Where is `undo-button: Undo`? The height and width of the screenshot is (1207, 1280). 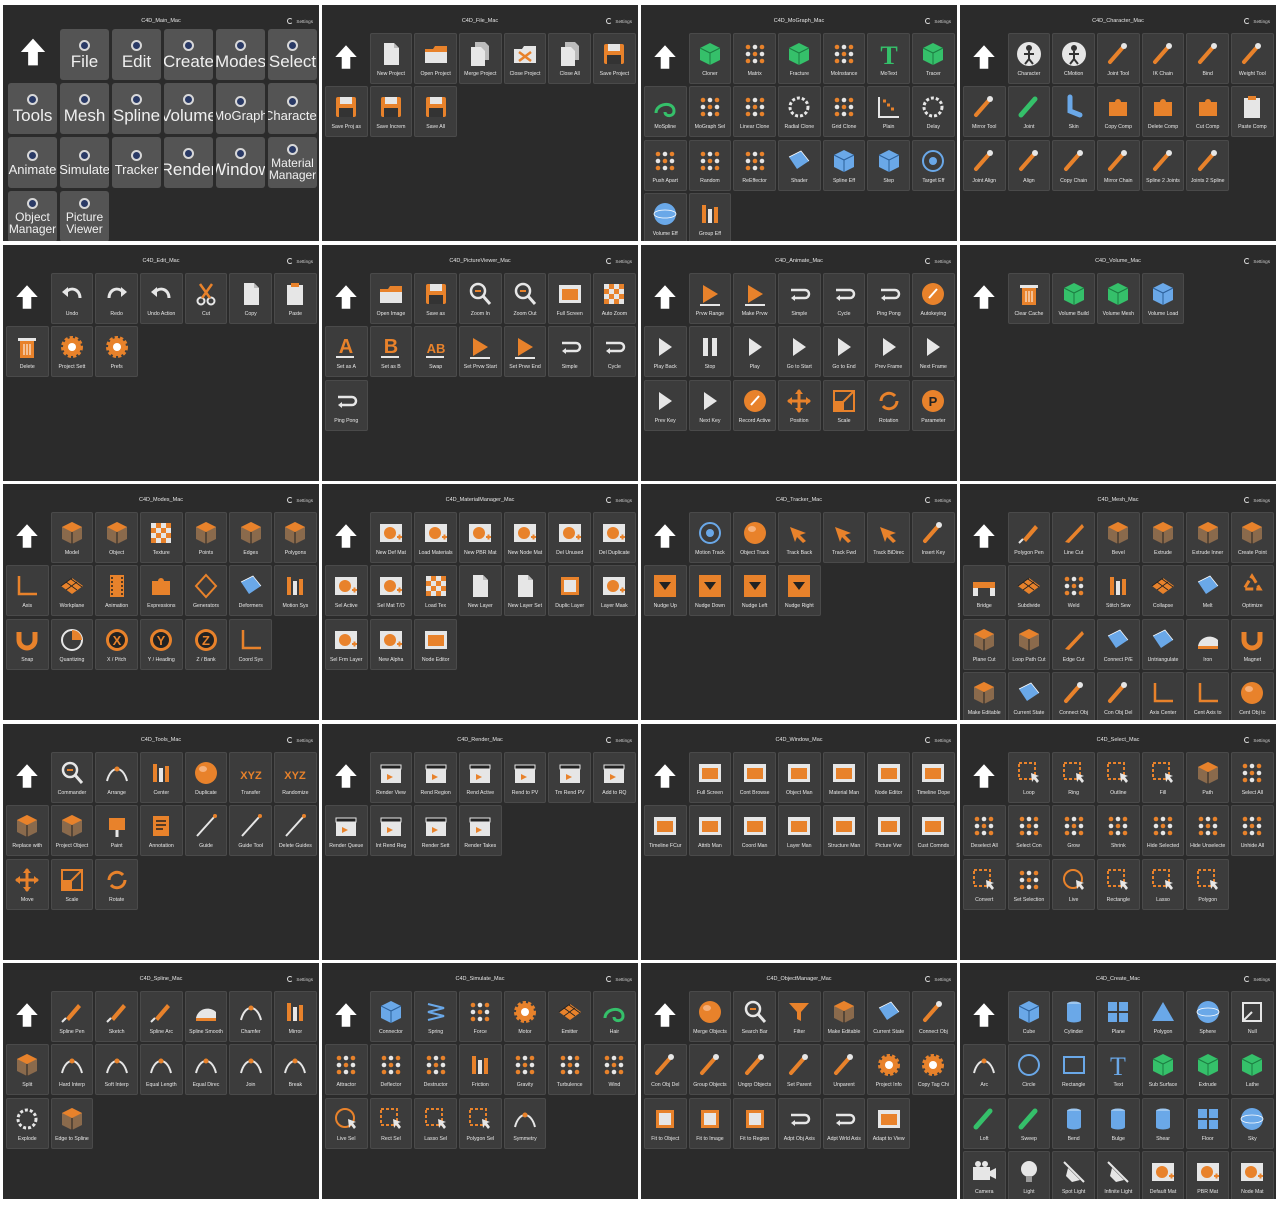 undo-button: Undo is located at coordinates (72, 298).